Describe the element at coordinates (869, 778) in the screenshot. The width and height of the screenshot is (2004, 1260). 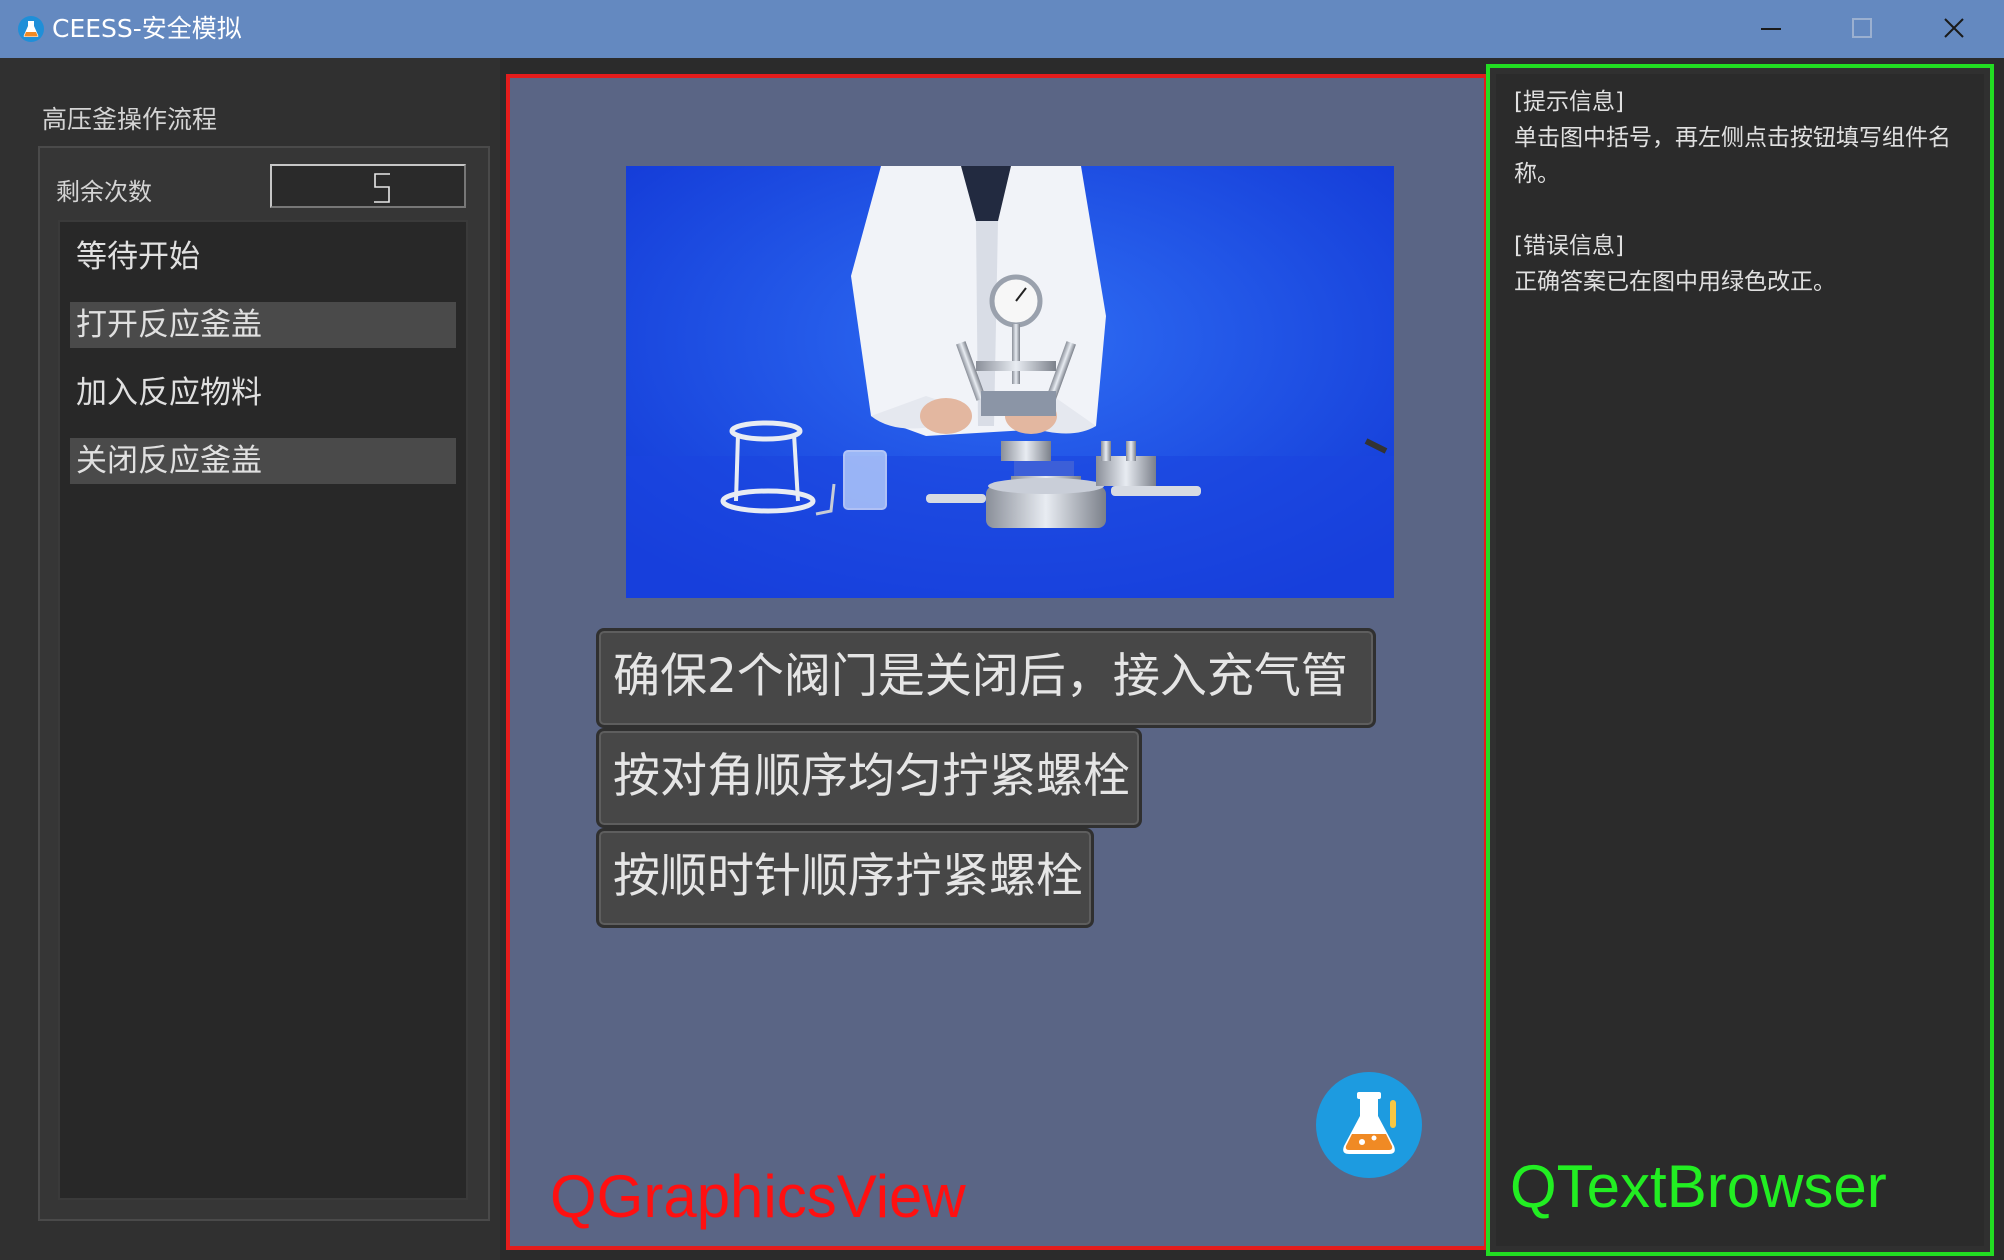
I see `answer-button: 按对角顺序均匀拧紧螺栓` at that location.